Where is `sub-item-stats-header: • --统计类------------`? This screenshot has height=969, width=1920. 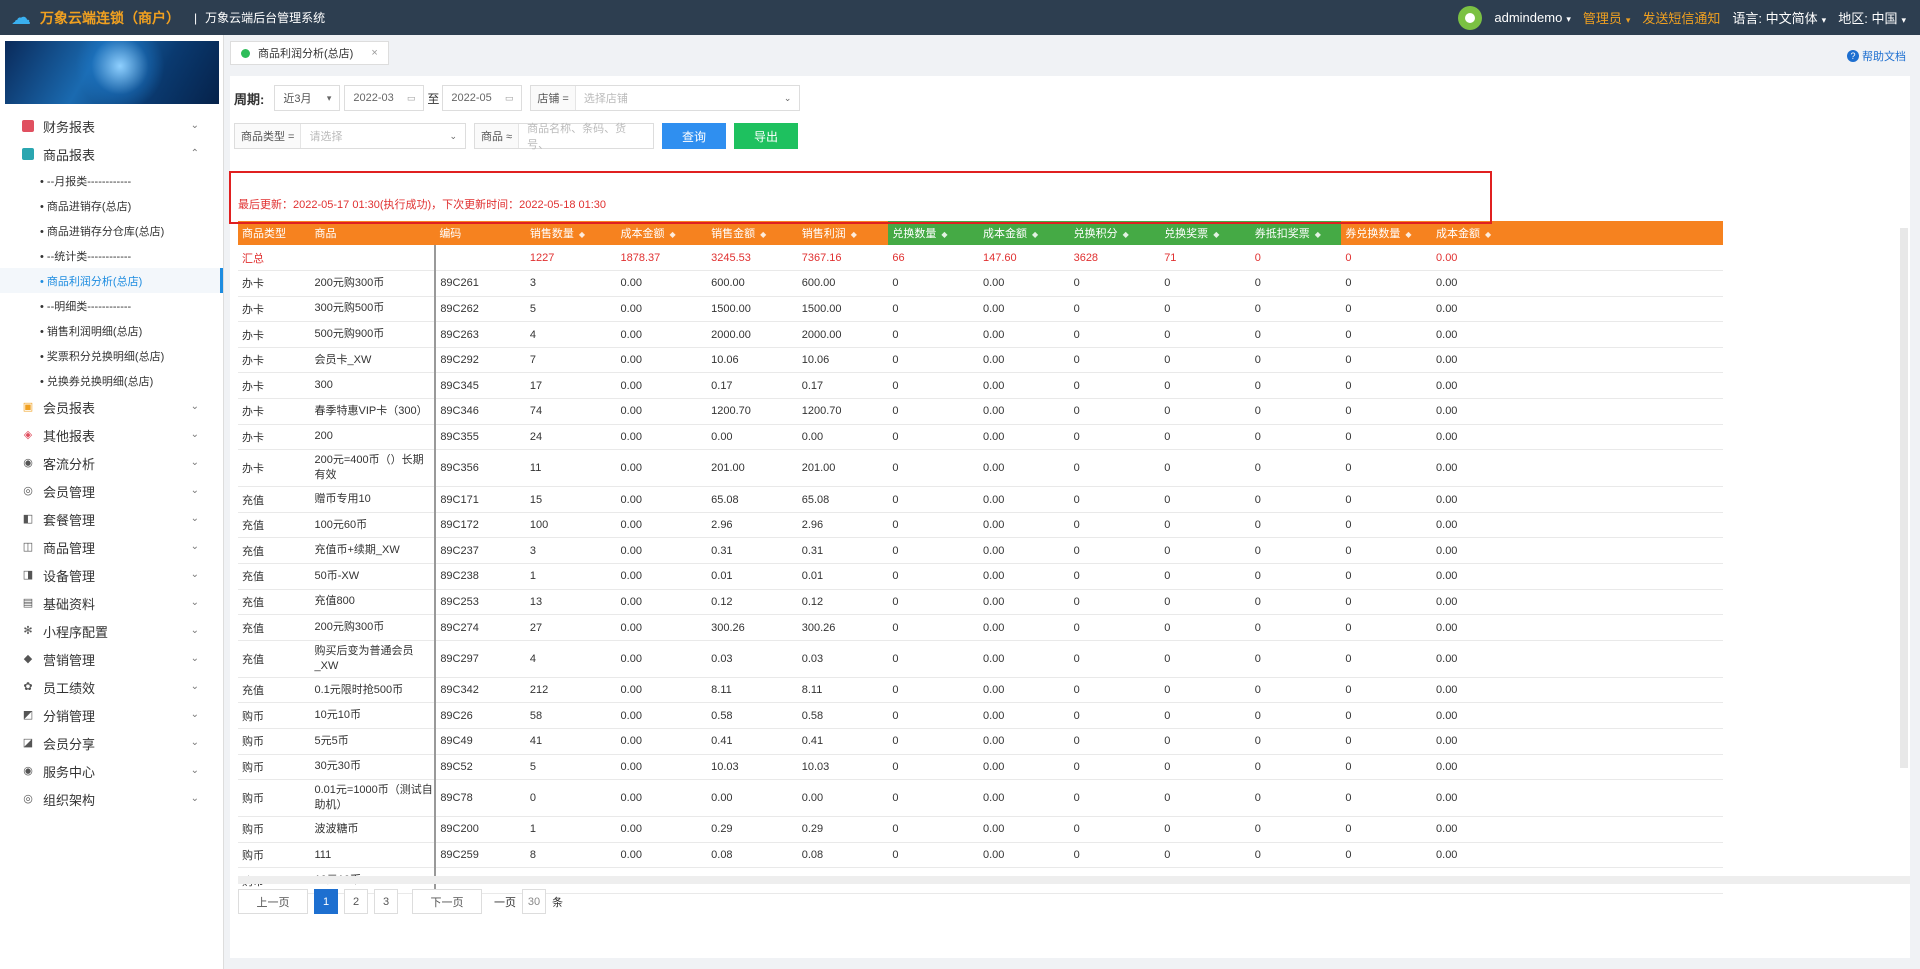 sub-item-stats-header: • --统计类------------ is located at coordinates (86, 256).